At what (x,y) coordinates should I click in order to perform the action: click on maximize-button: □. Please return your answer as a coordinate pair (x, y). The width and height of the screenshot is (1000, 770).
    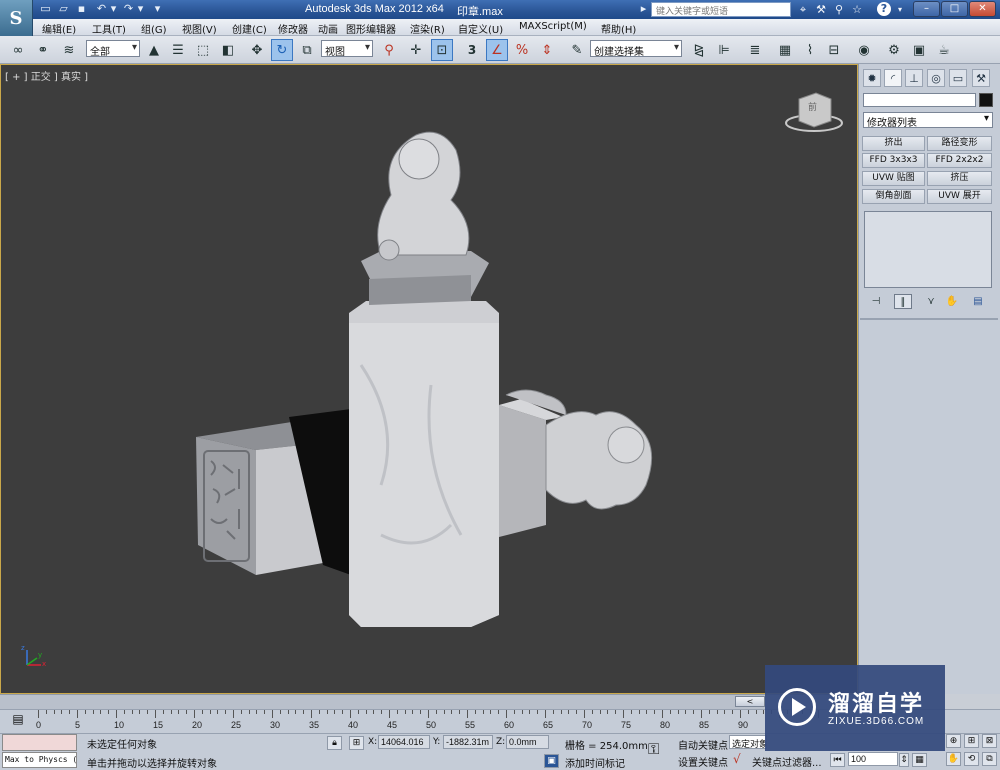
    Looking at the image, I should click on (954, 9).